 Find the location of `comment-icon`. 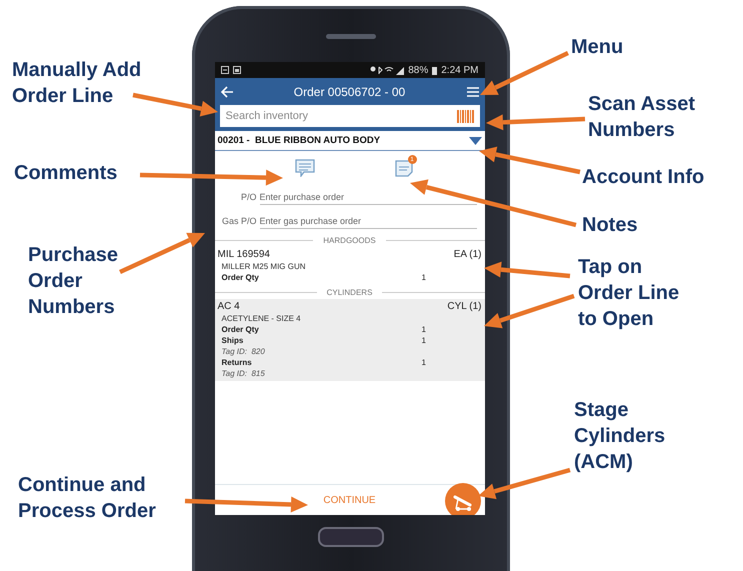

comment-icon is located at coordinates (304, 168).